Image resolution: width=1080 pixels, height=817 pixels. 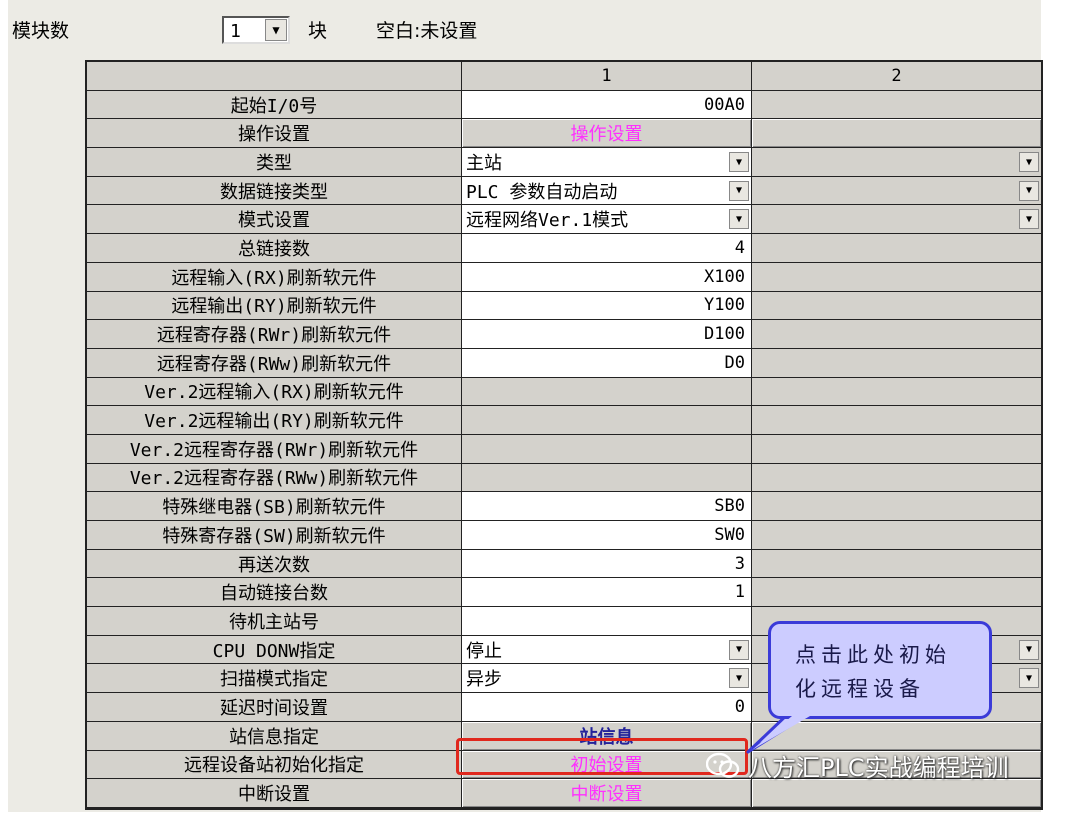 What do you see at coordinates (607, 277) in the screenshot?
I see `rx-refresh-input: X100` at bounding box center [607, 277].